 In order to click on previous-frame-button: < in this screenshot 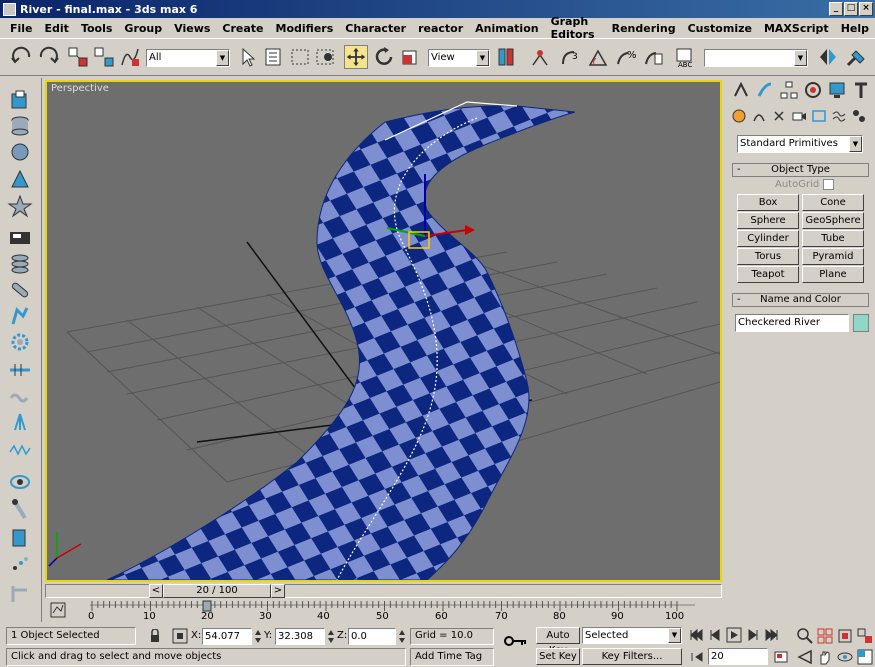, I will do `click(156, 591)`.